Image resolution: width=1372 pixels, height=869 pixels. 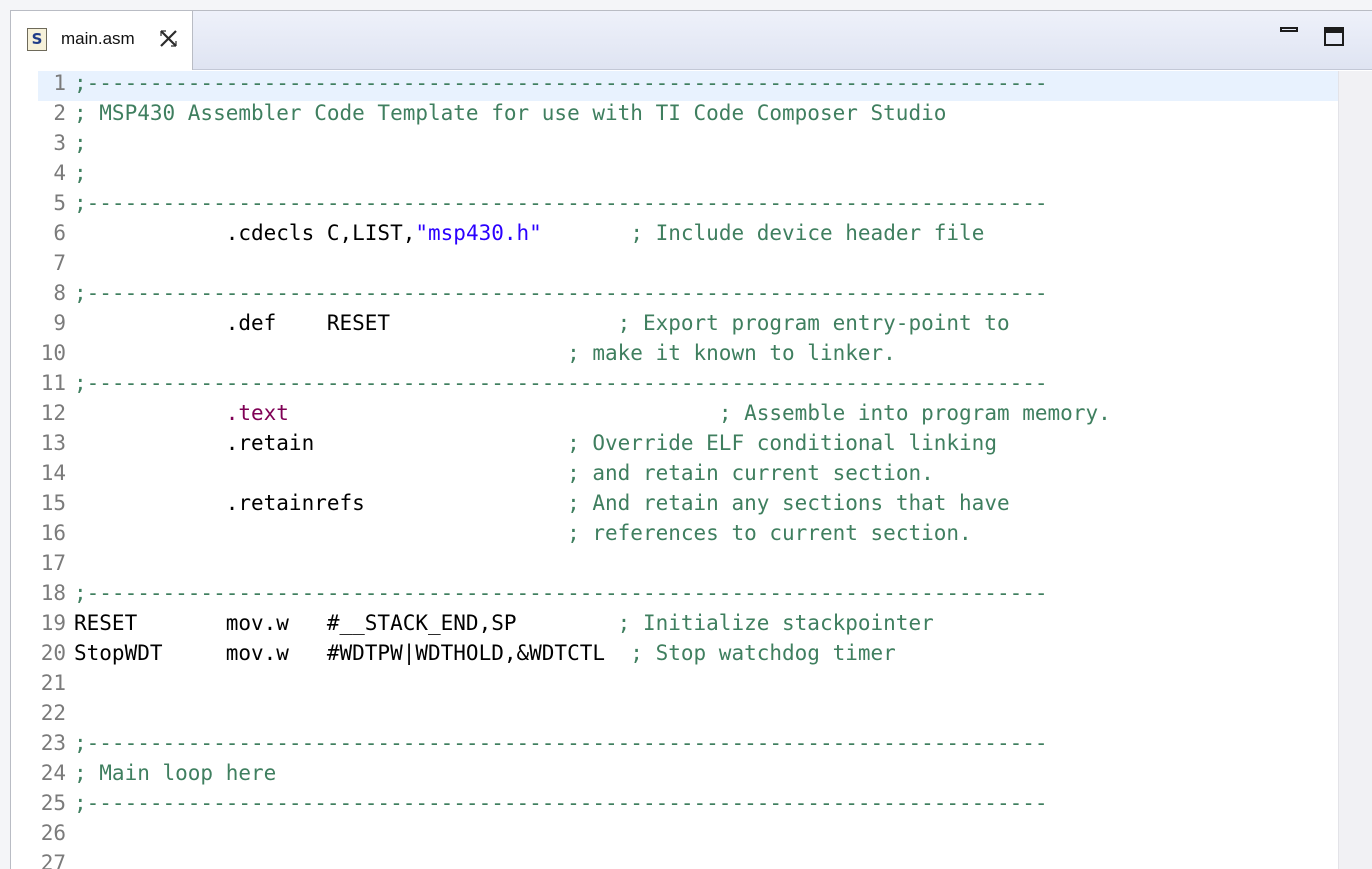 I want to click on line-number: 8, so click(x=59, y=293).